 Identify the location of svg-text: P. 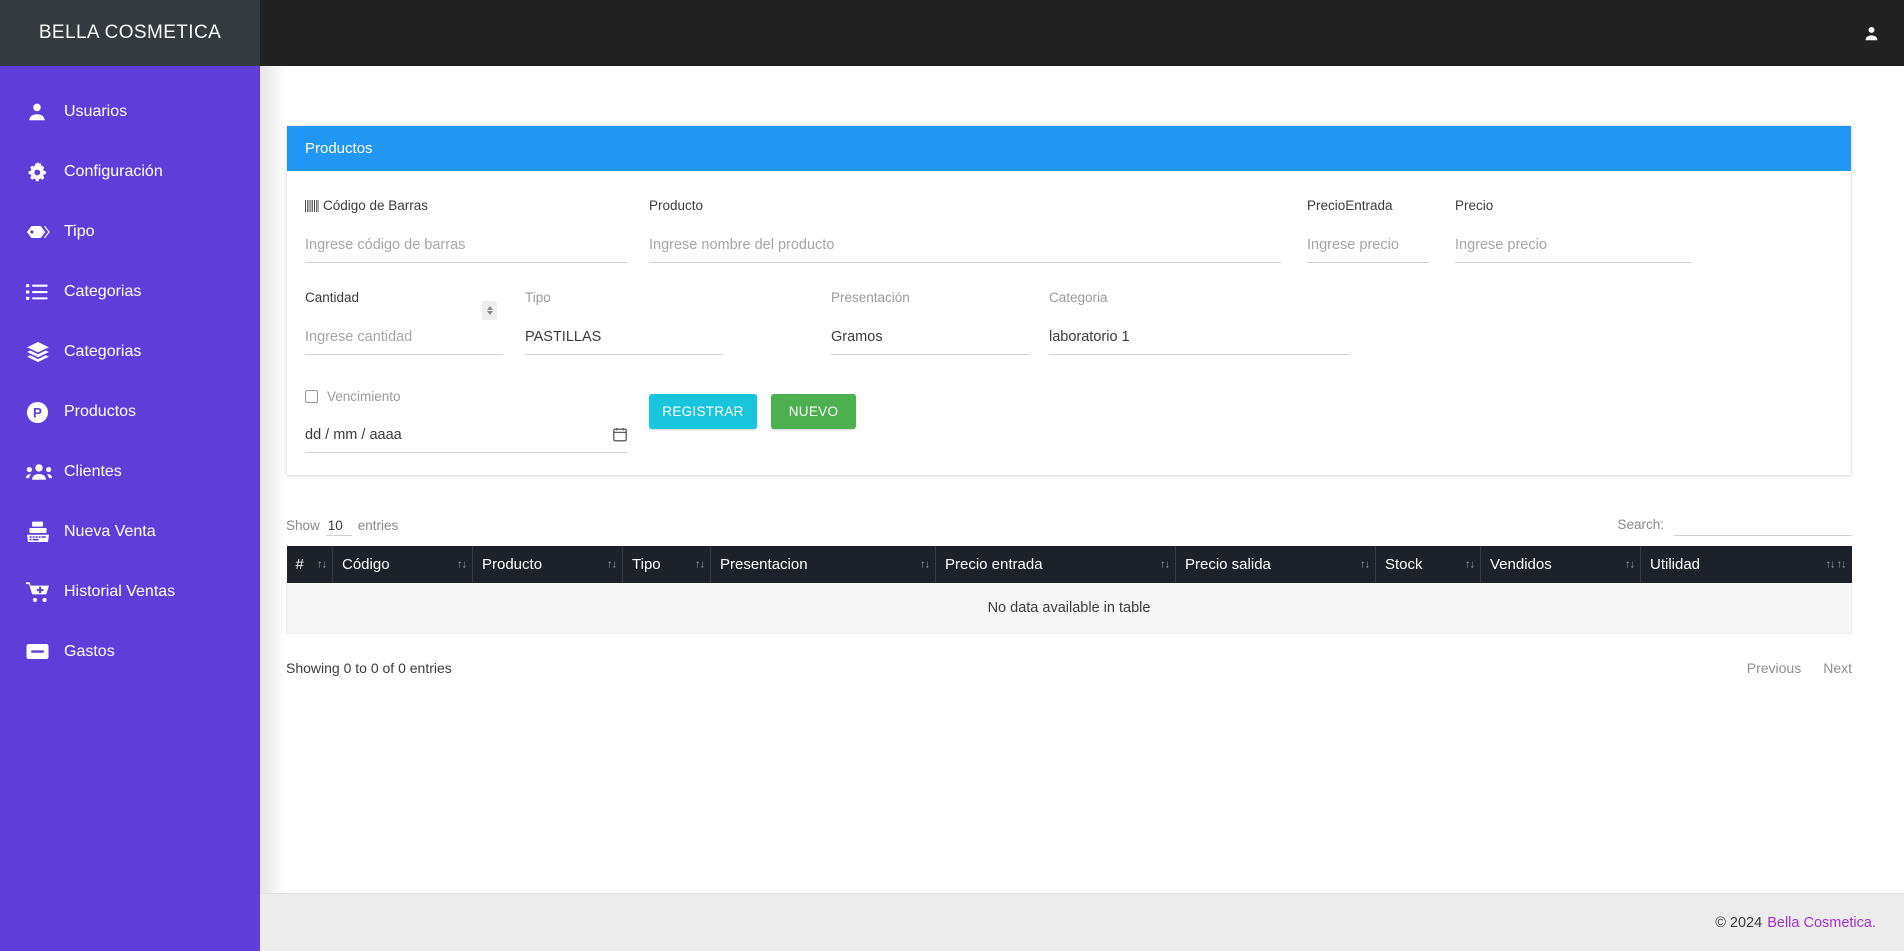
(37, 412).